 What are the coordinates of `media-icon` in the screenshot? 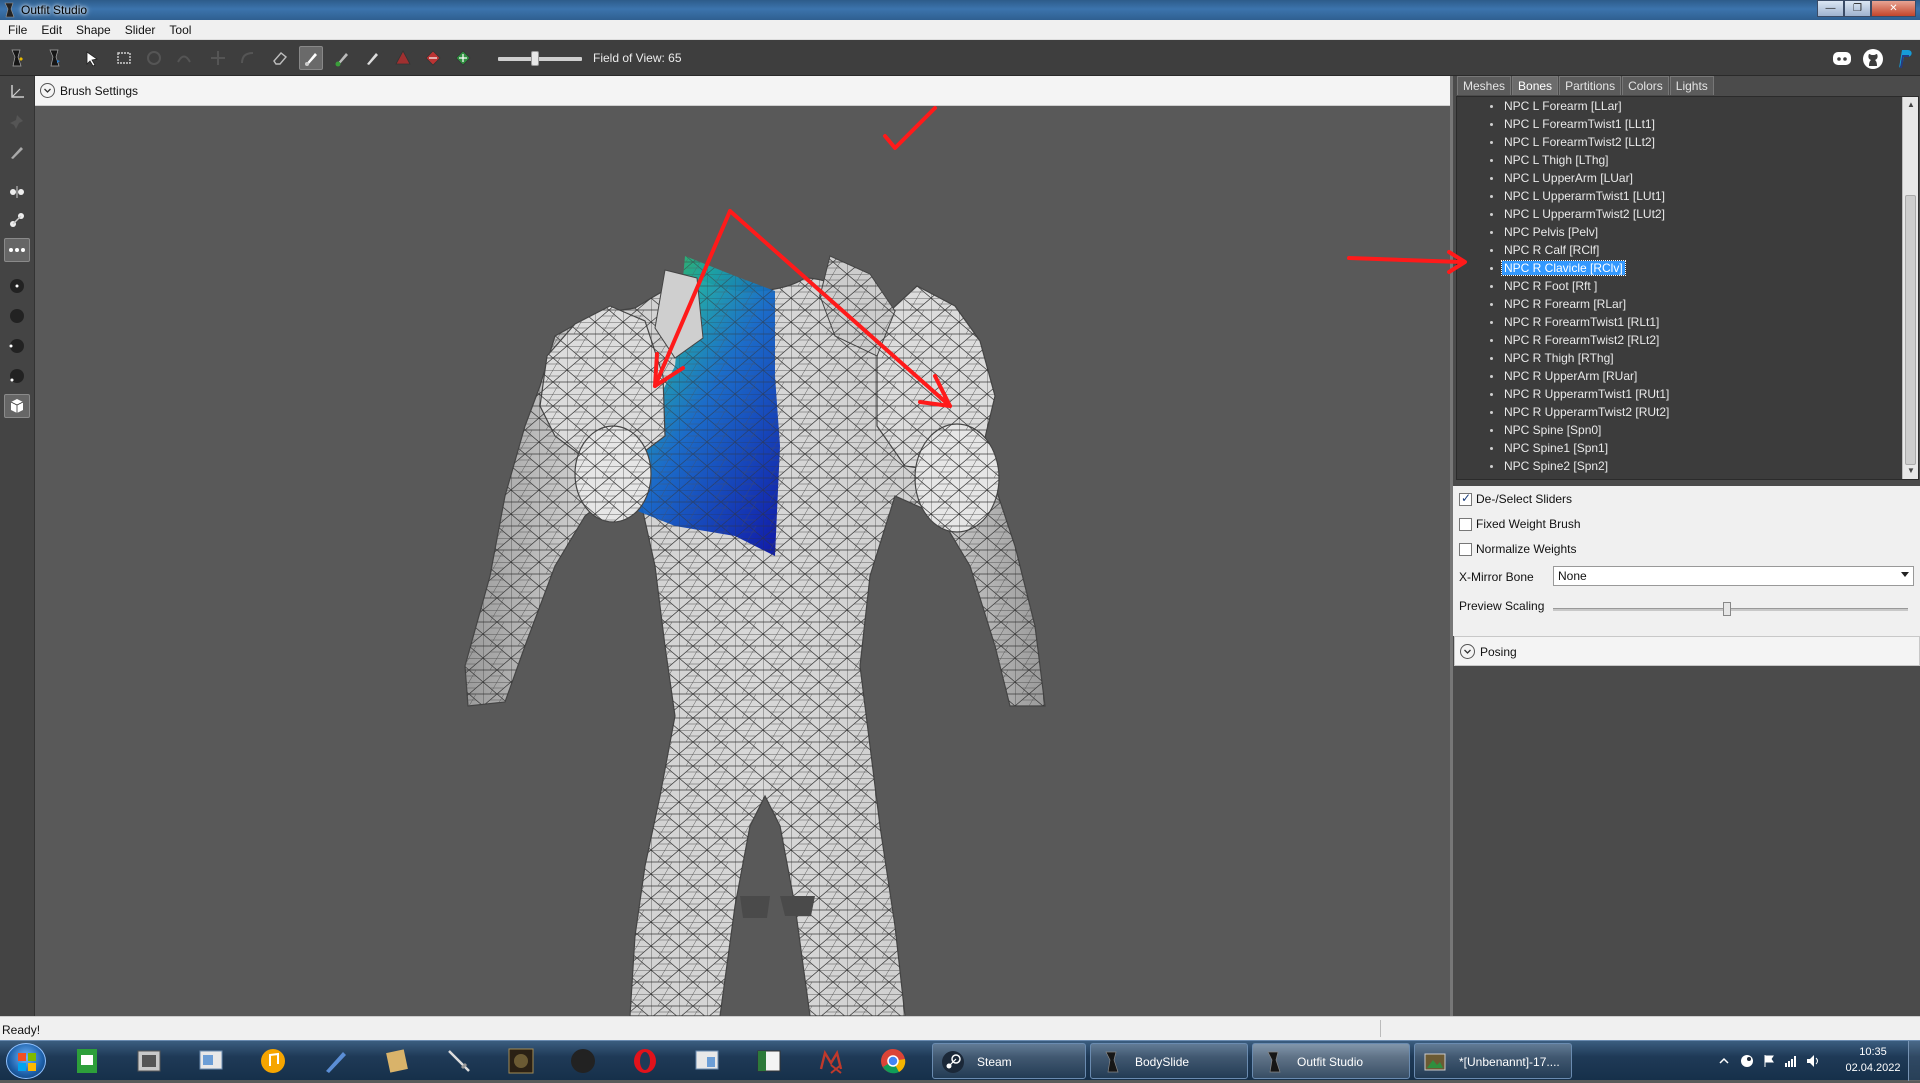 It's located at (149, 1061).